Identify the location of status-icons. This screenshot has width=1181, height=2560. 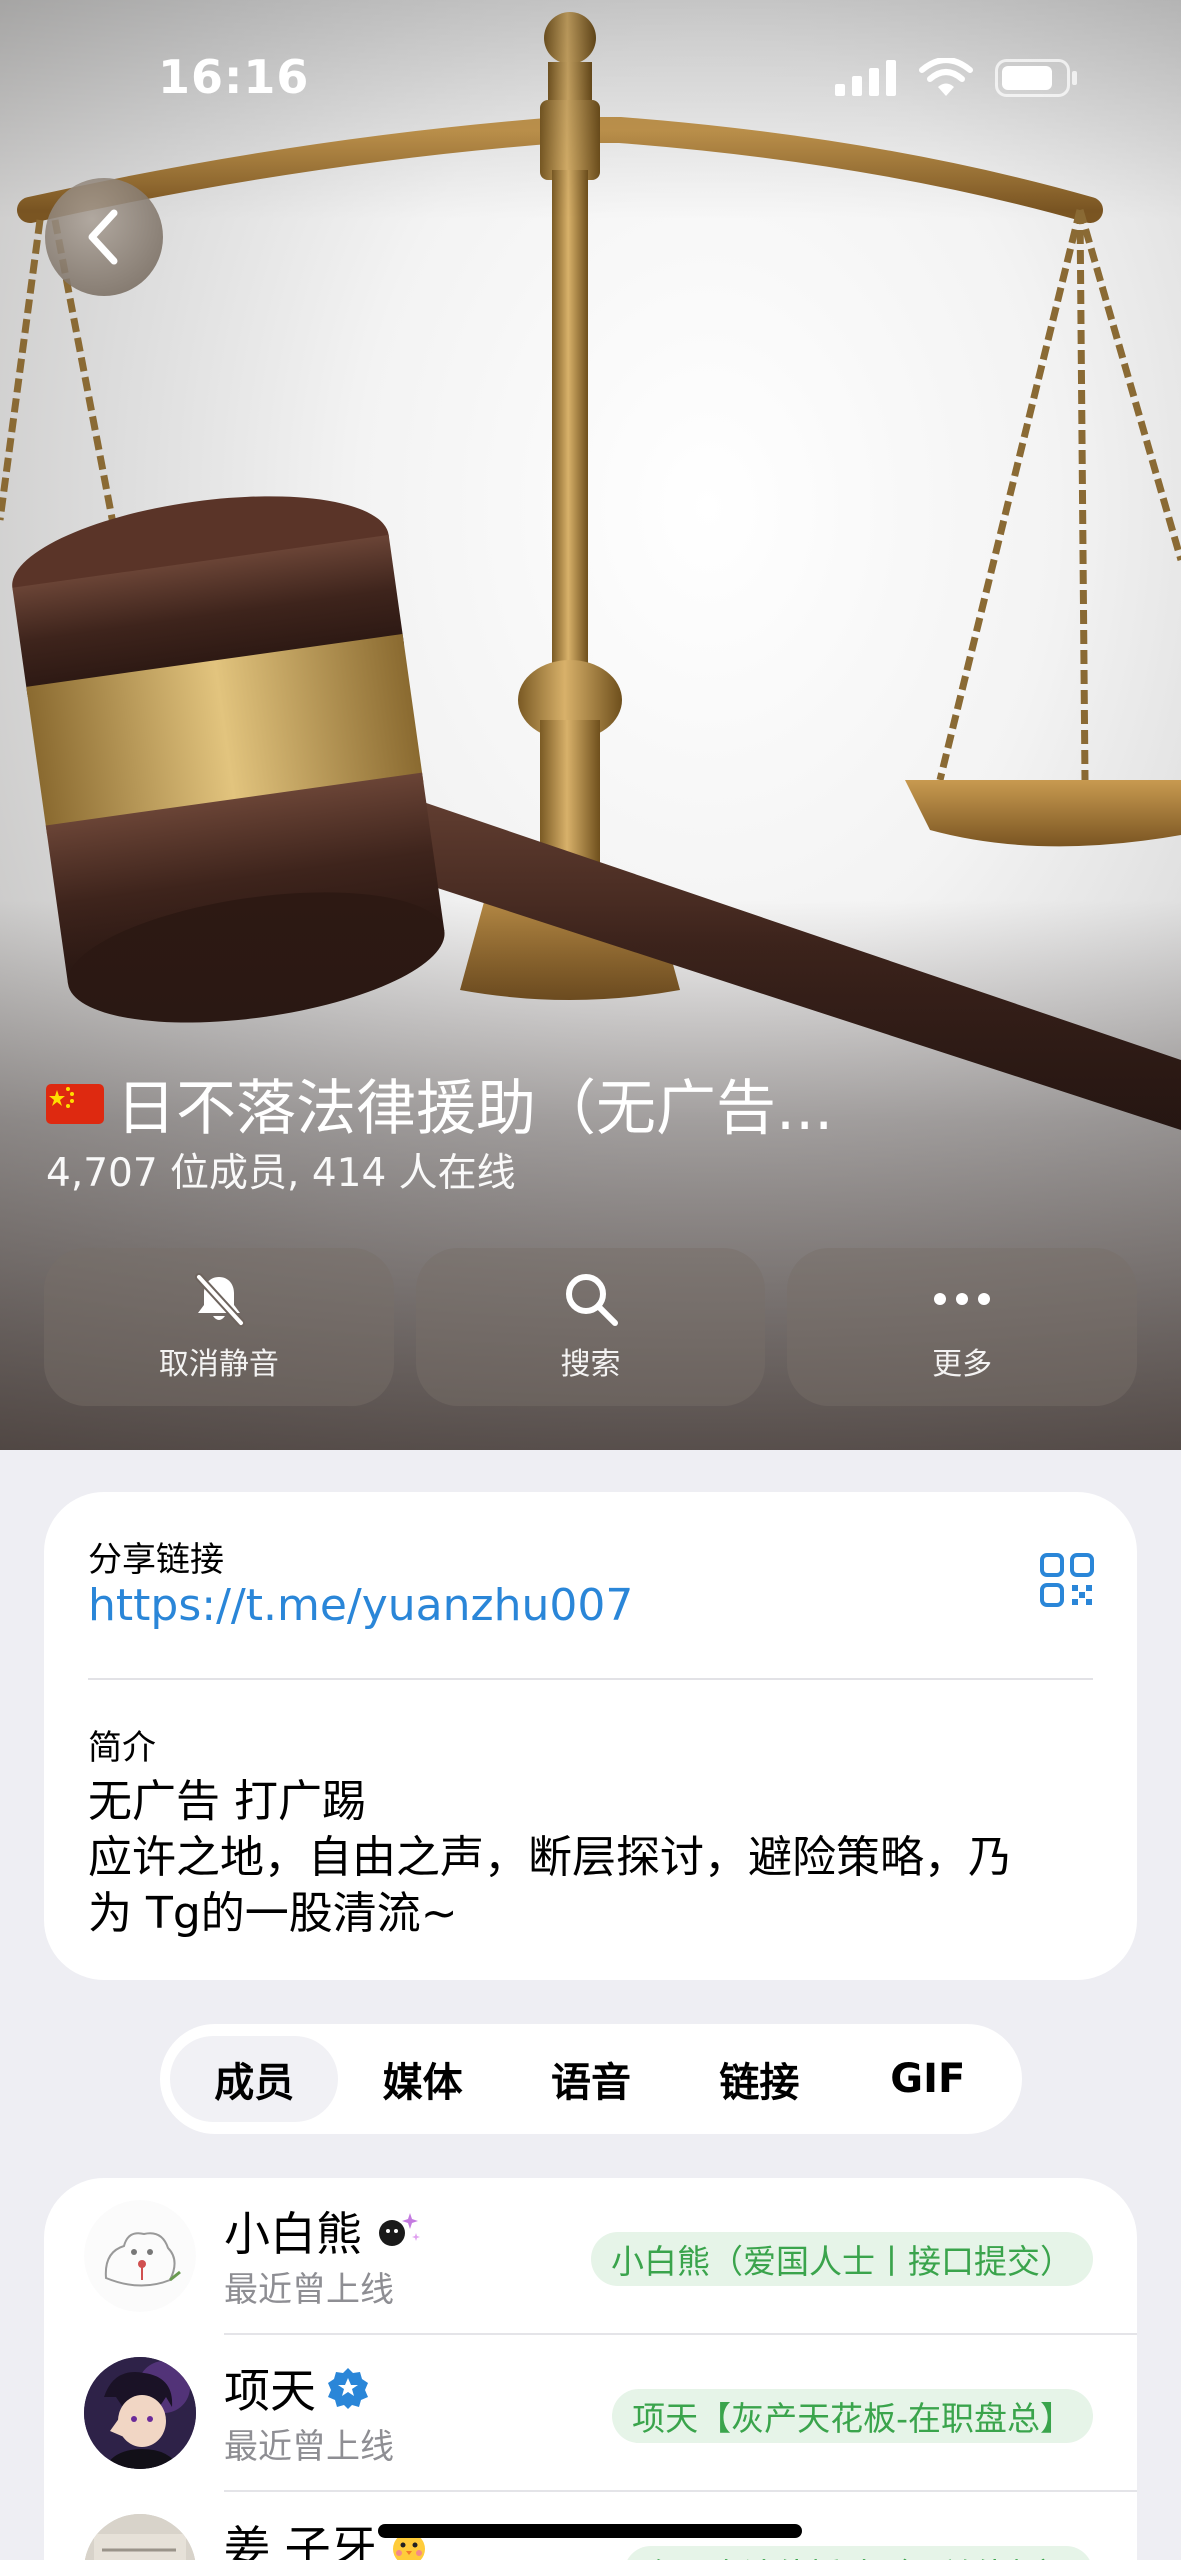
(956, 78).